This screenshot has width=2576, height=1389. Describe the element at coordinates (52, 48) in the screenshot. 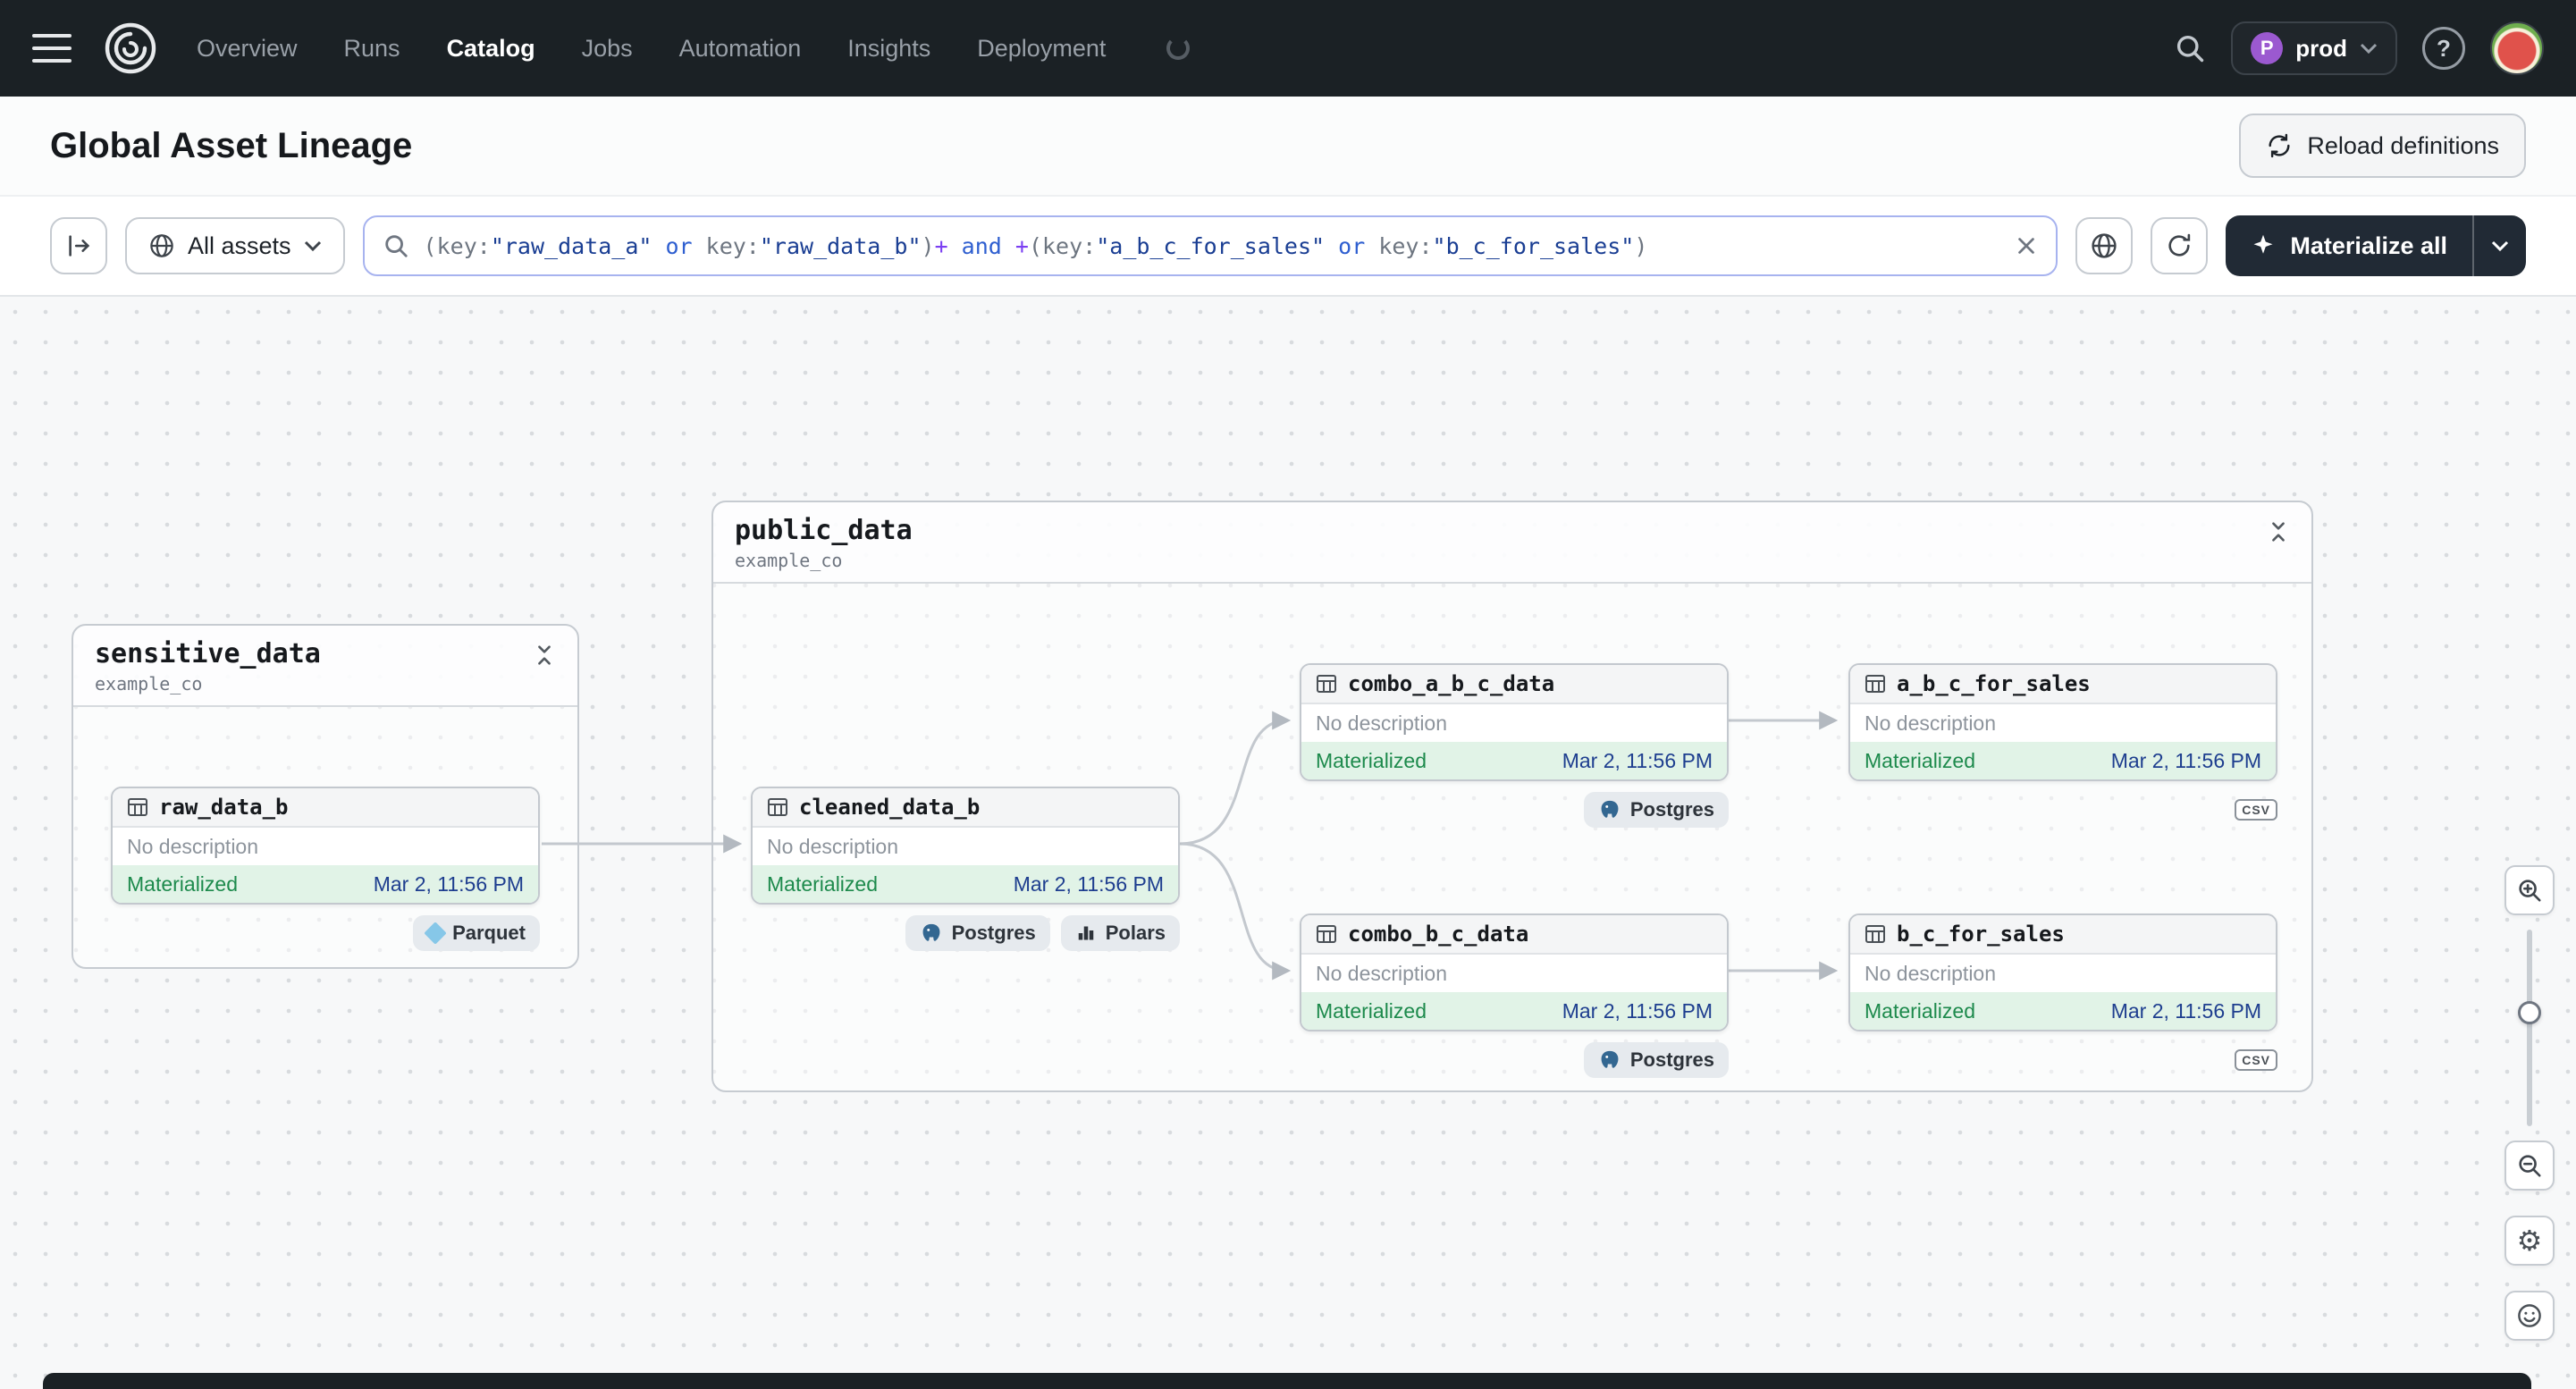

I see `hamburger-menu-icon` at that location.